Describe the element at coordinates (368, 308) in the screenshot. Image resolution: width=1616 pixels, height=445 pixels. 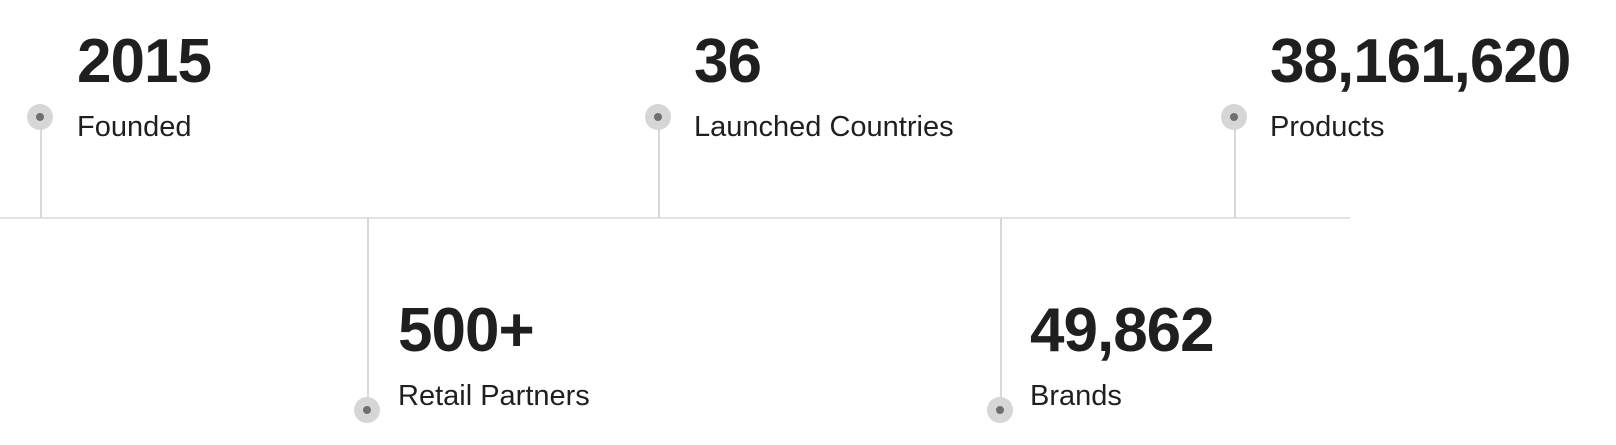
I see `timeline-stem-retail-partners` at that location.